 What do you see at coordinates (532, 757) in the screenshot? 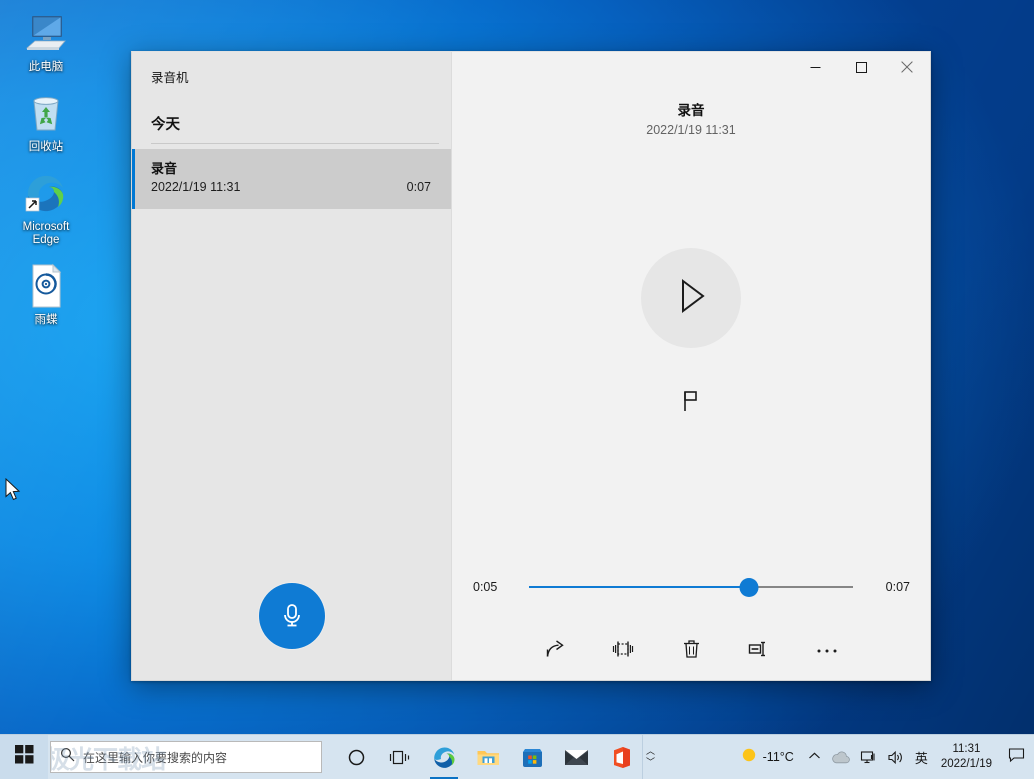
I see `microsoft-store-icon` at bounding box center [532, 757].